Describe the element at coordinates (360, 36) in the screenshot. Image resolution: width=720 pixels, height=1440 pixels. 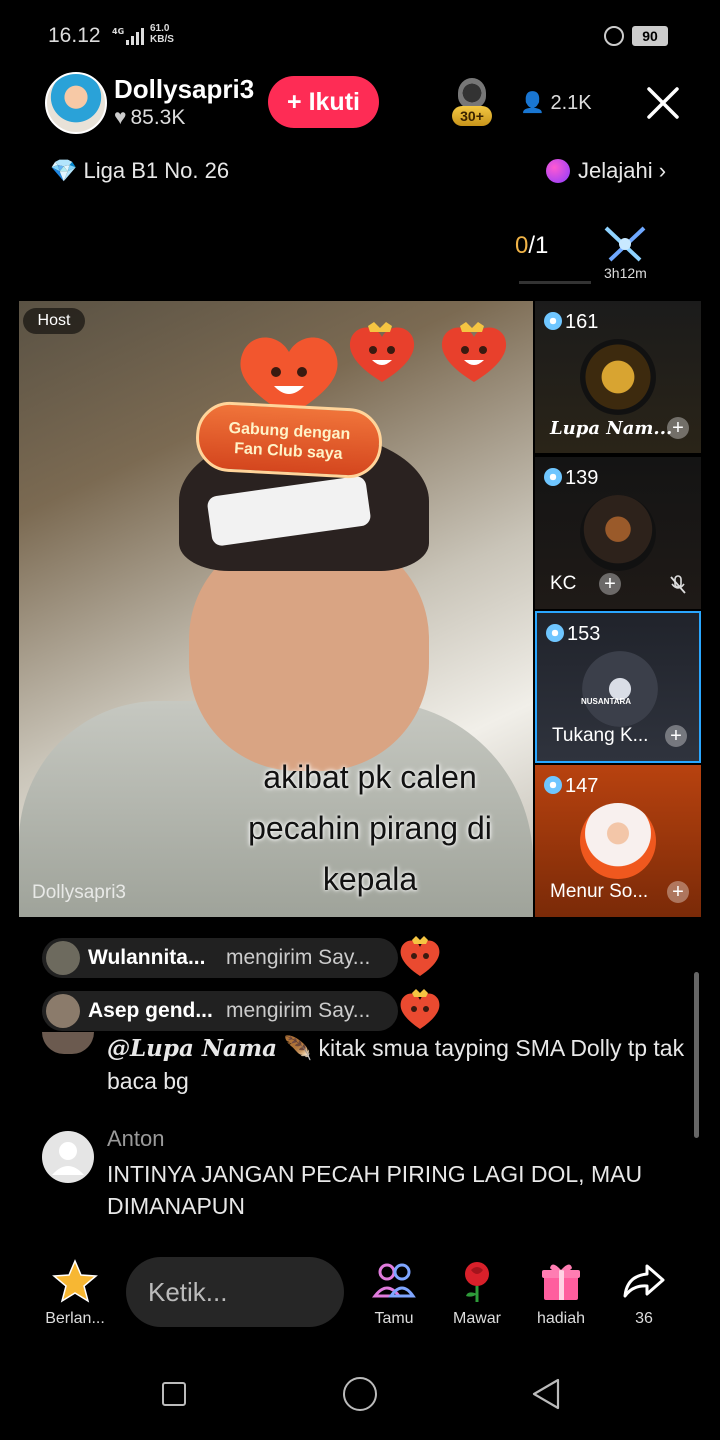
I see `status-bar: 16.12 4G 61.0 KB/S 90` at that location.